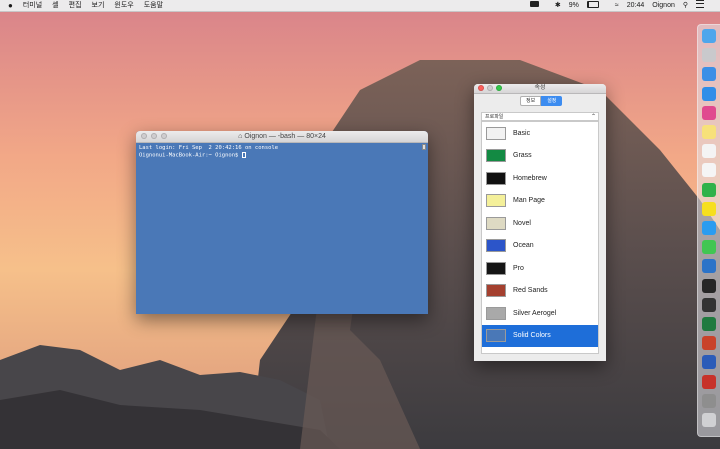  Describe the element at coordinates (10, 5) in the screenshot. I see `apple-menu-icon: ●` at that location.